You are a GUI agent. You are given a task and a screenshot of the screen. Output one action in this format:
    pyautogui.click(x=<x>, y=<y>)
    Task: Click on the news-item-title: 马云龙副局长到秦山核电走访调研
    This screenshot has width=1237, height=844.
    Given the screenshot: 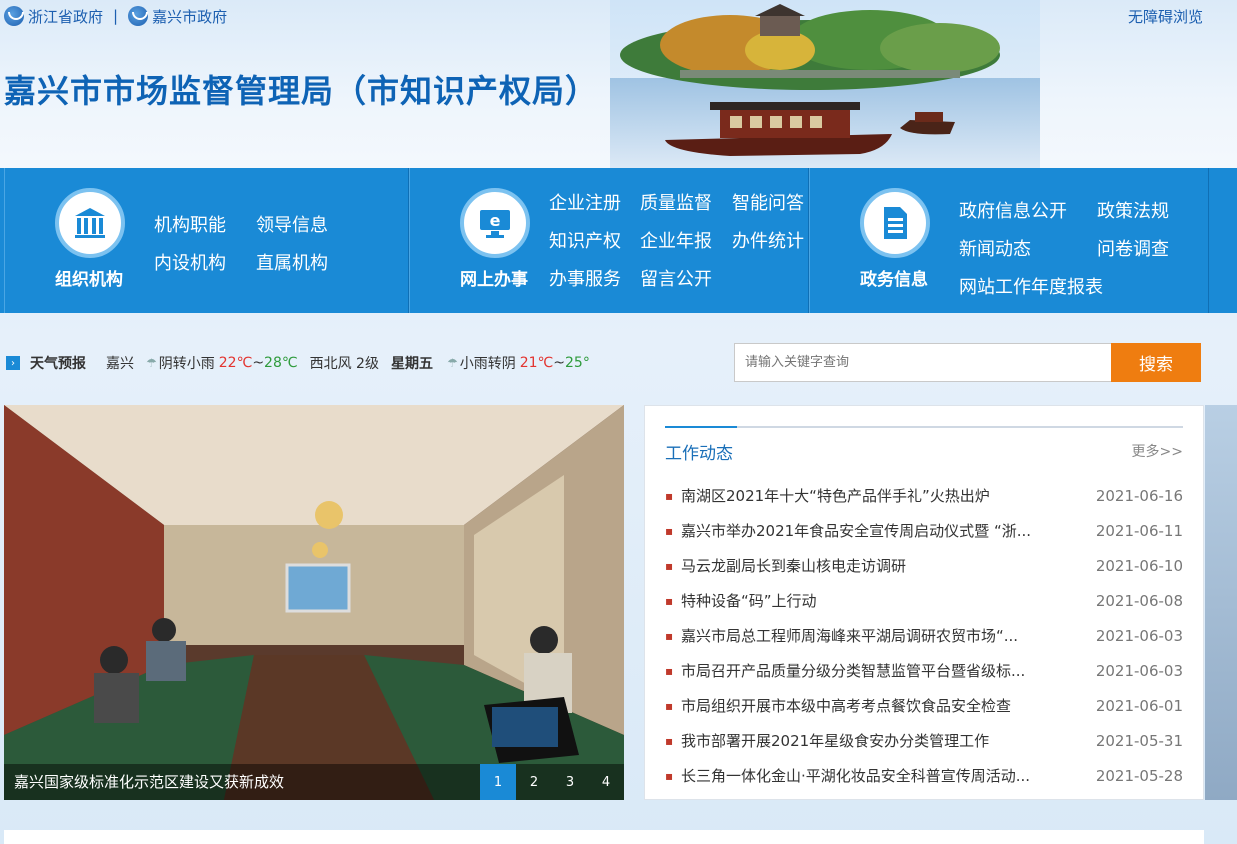 What is the action you would take?
    pyautogui.click(x=888, y=565)
    